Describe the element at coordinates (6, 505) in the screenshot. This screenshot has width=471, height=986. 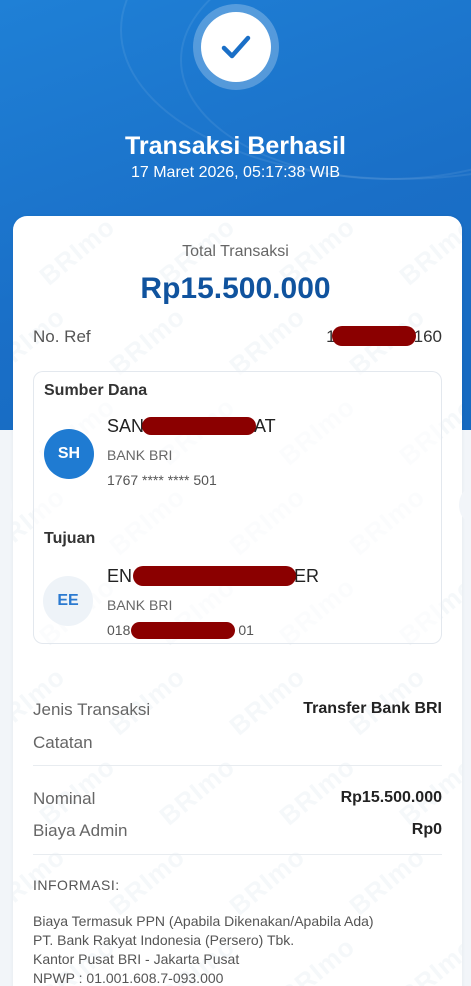
I see `ticket-notch-left` at that location.